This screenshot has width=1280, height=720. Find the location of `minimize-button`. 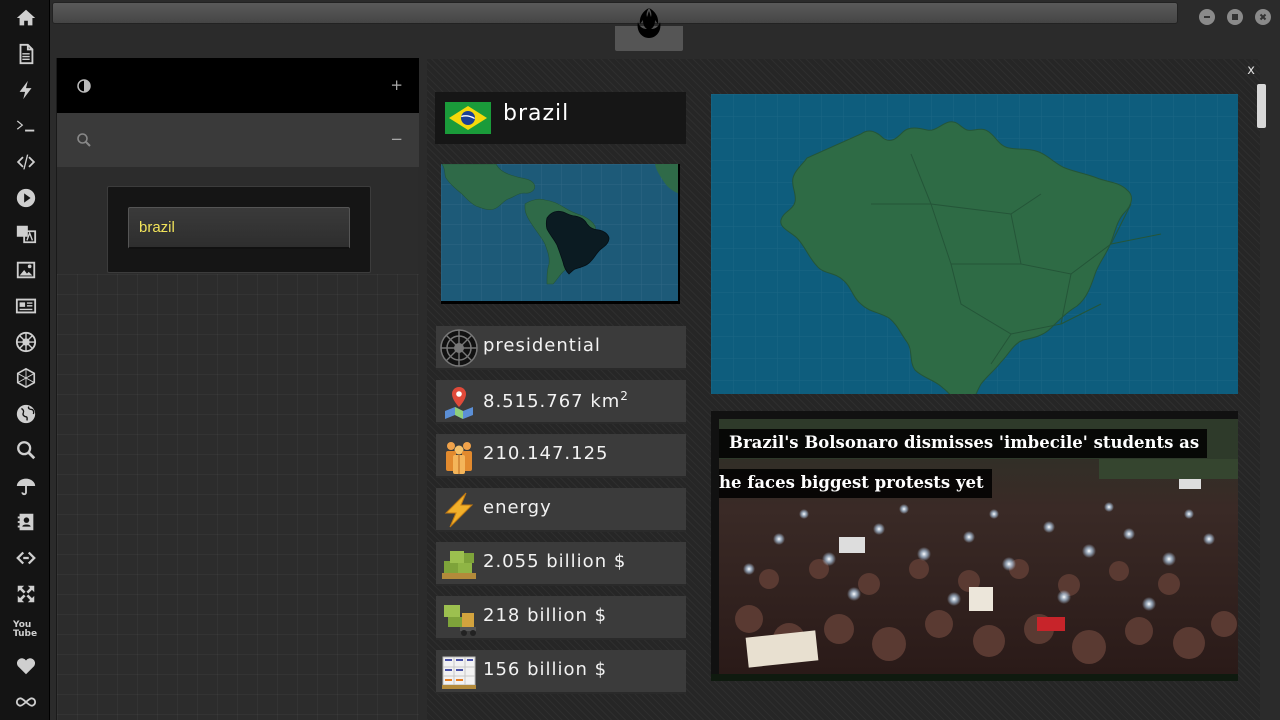

minimize-button is located at coordinates (1207, 17).